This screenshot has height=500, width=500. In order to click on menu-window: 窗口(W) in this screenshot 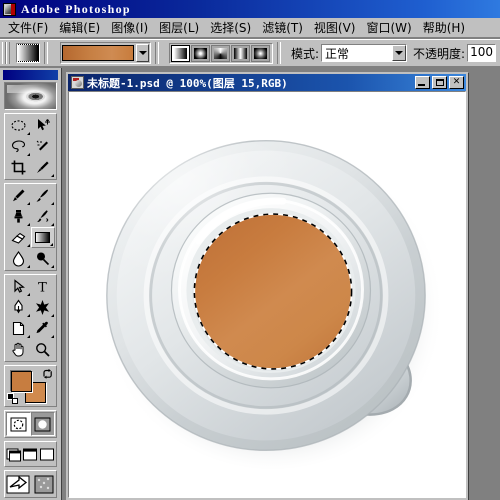, I will do `click(388, 27)`.